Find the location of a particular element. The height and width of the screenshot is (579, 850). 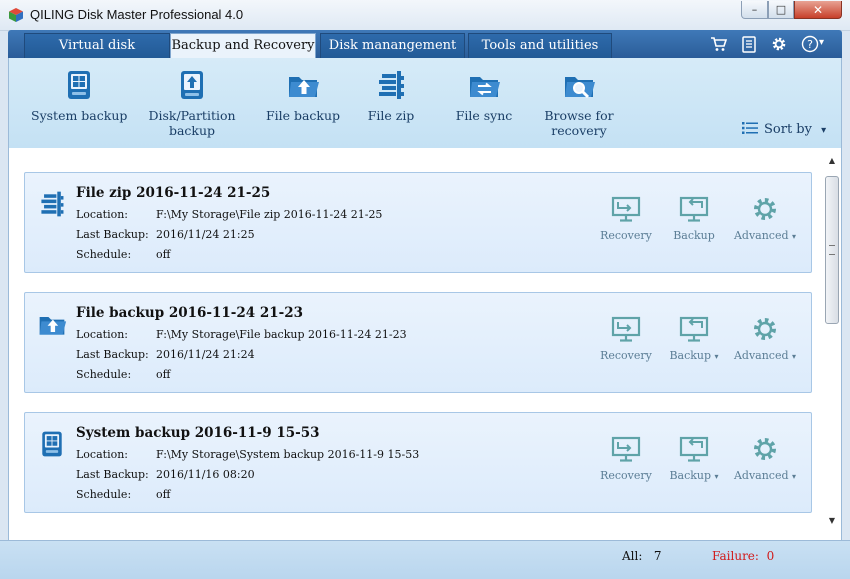

minimize-button: – is located at coordinates (754, 10).